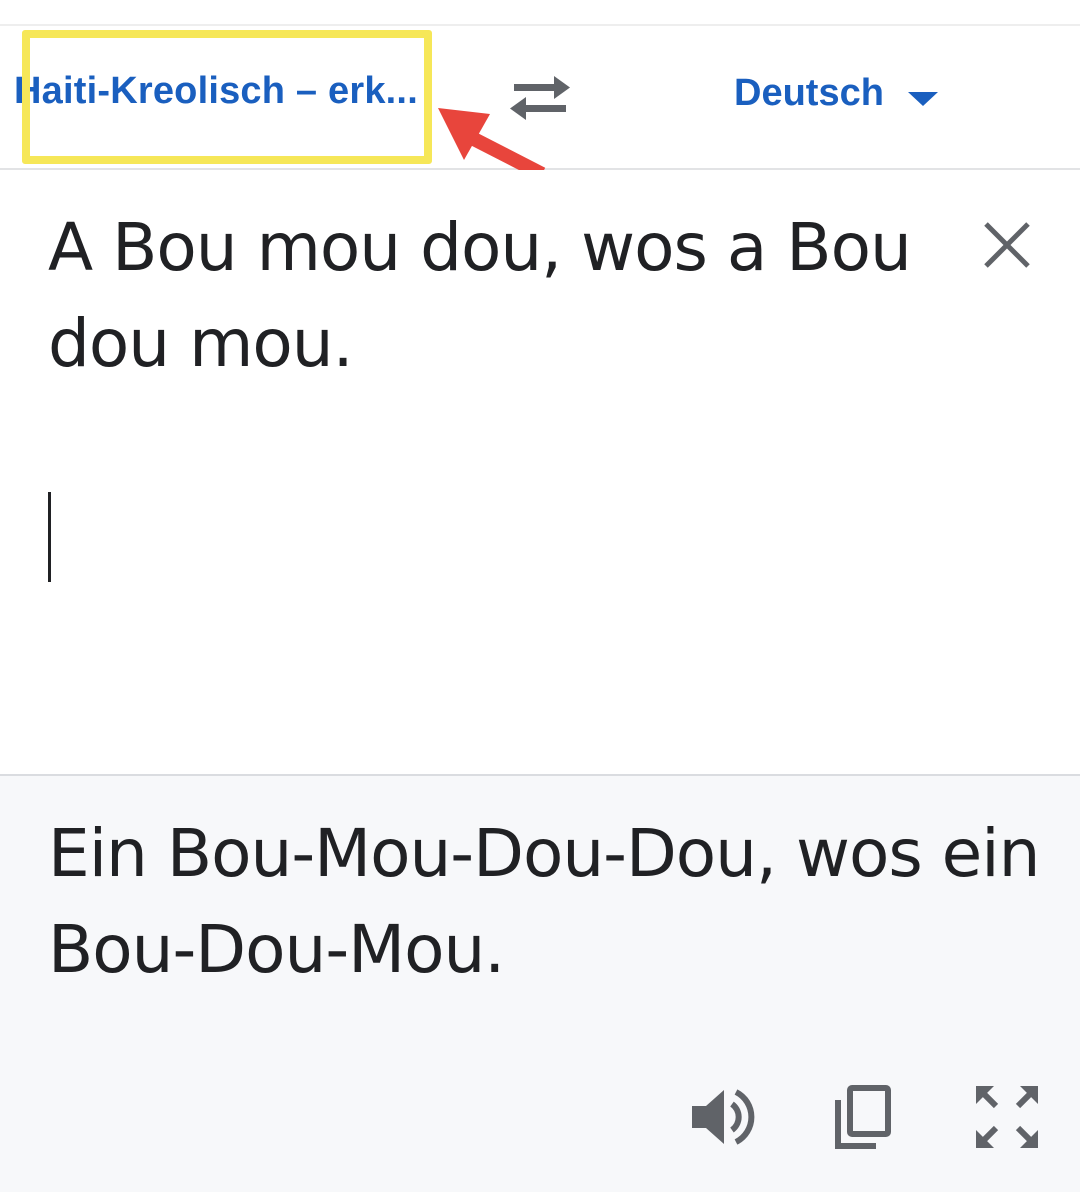  I want to click on top-strip, so click(540, 13).